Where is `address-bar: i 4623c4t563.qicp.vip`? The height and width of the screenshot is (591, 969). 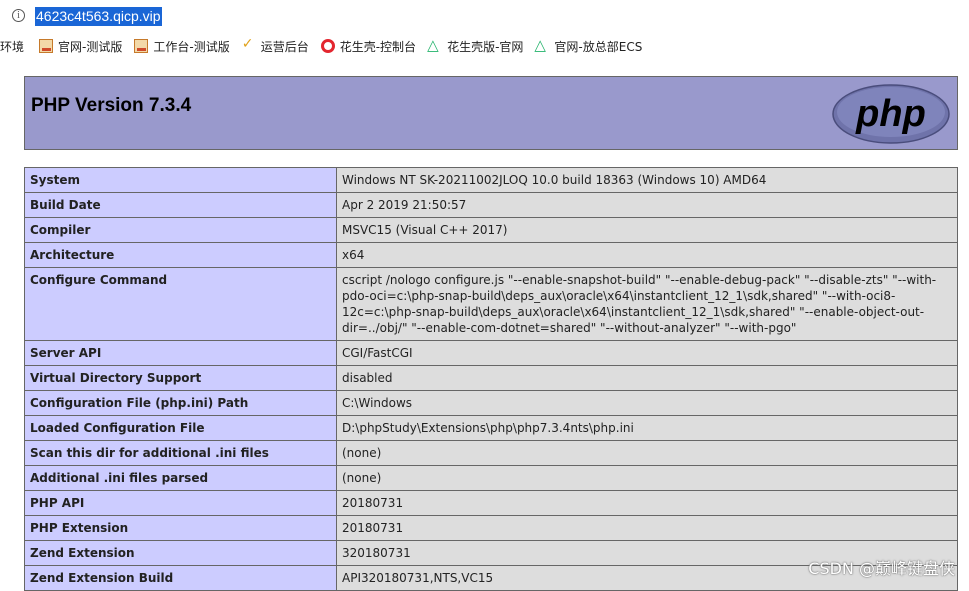 address-bar: i 4623c4t563.qicp.vip is located at coordinates (484, 16).